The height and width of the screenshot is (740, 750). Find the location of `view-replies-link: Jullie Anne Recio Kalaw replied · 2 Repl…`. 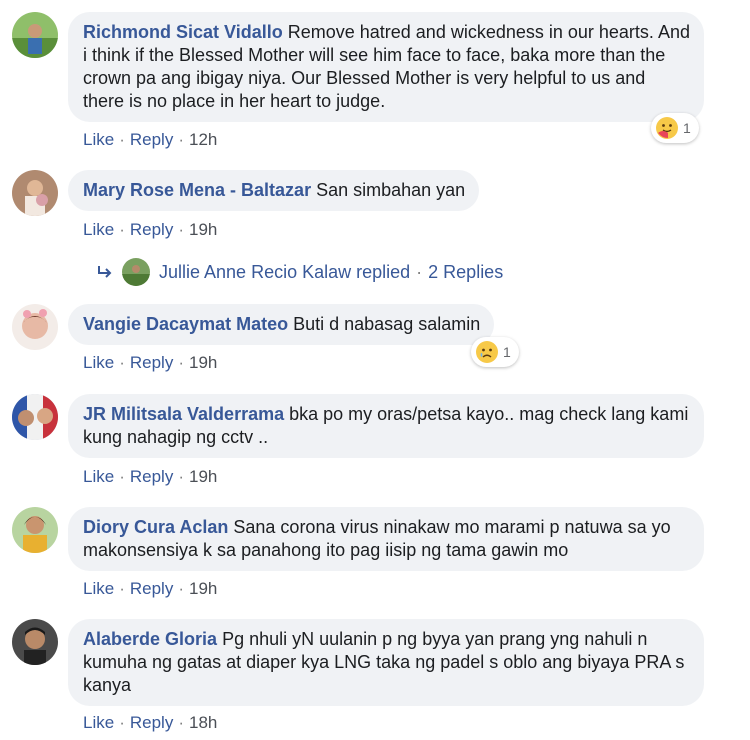

view-replies-link: Jullie Anne Recio Kalaw replied · 2 Repl… is located at coordinates (299, 272).